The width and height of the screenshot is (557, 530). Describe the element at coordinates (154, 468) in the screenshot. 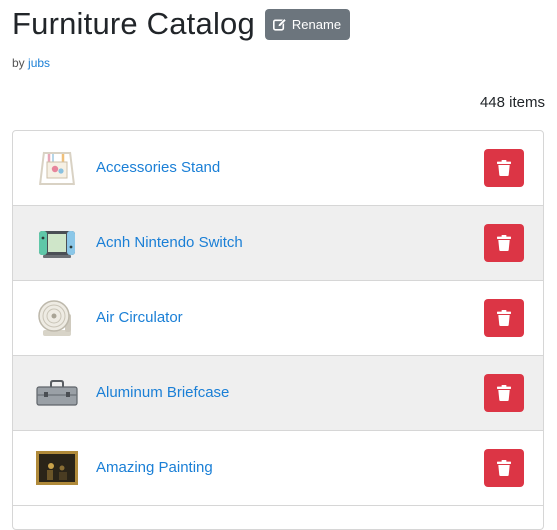

I see `item-link: Amazing Painting` at that location.